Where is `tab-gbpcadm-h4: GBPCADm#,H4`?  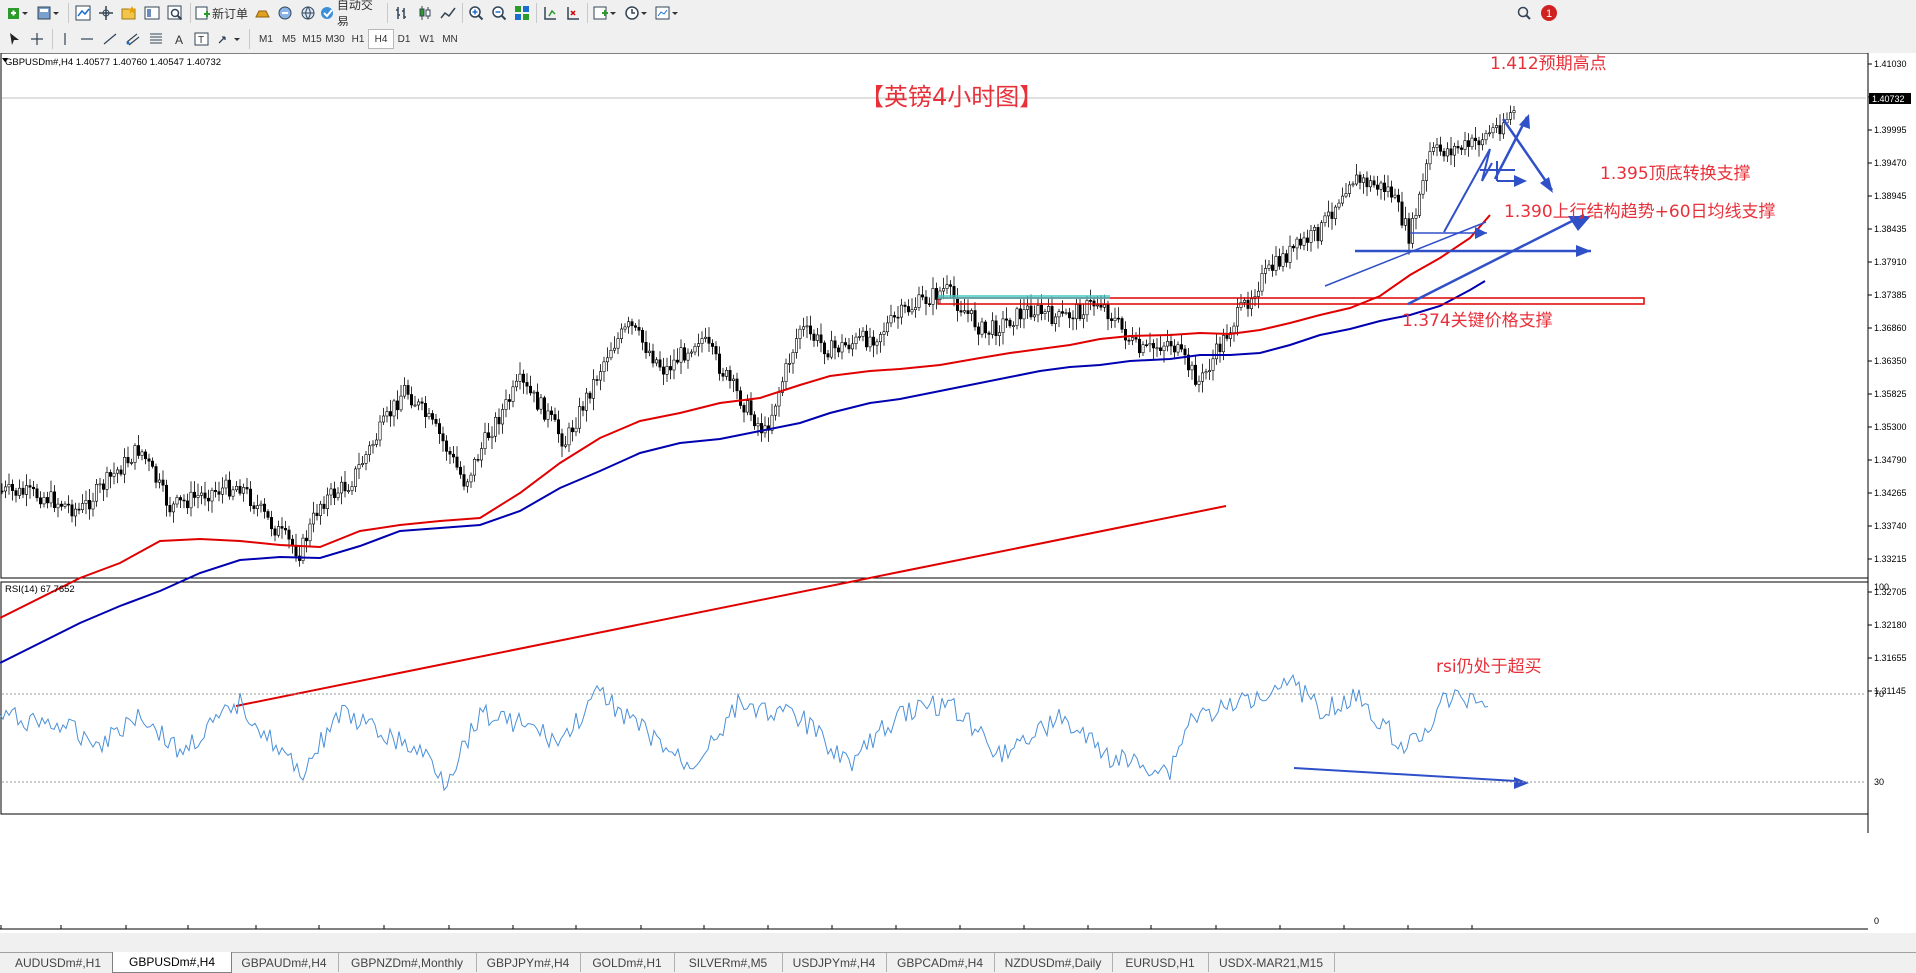
tab-gbpcadm-h4: GBPCADm#,H4 is located at coordinates (940, 962).